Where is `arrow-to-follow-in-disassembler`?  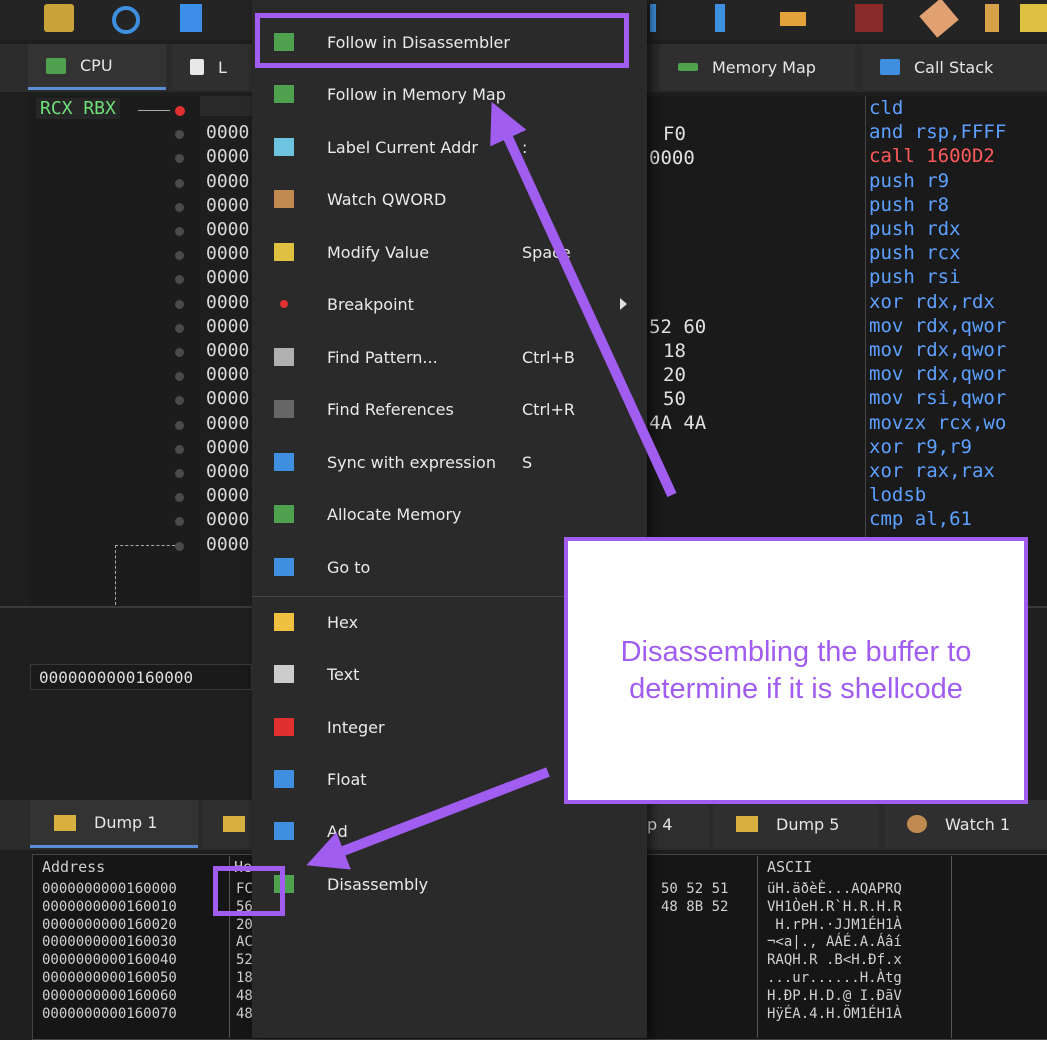
arrow-to-follow-in-disassembler is located at coordinates (583, 299).